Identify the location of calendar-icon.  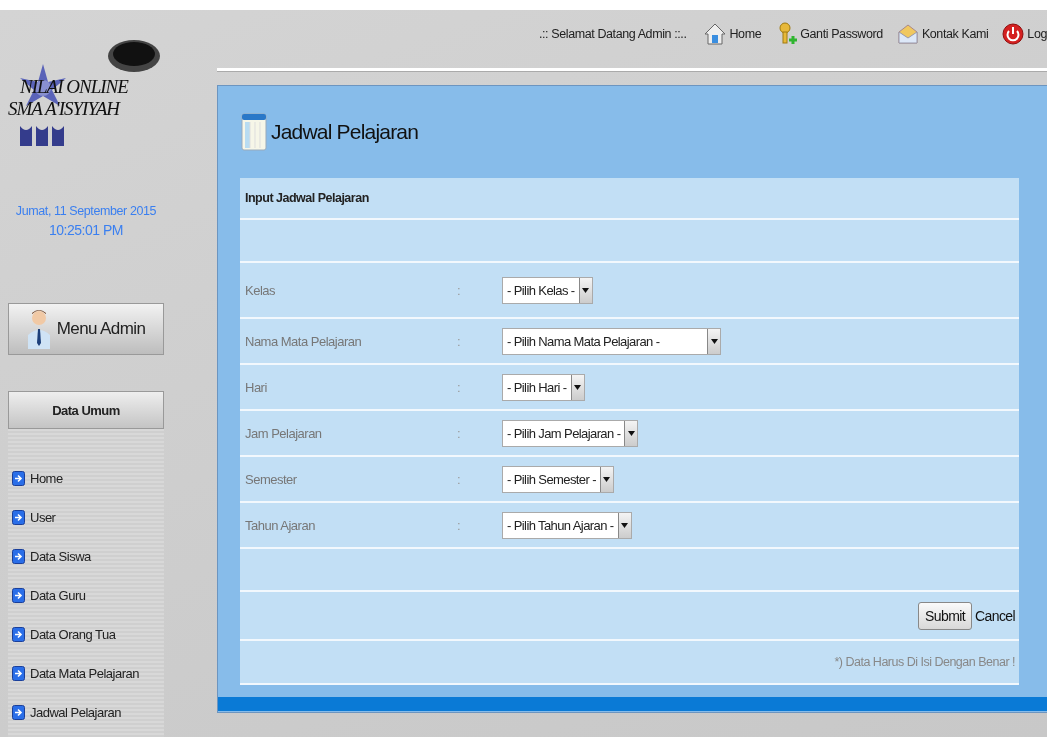
(254, 132).